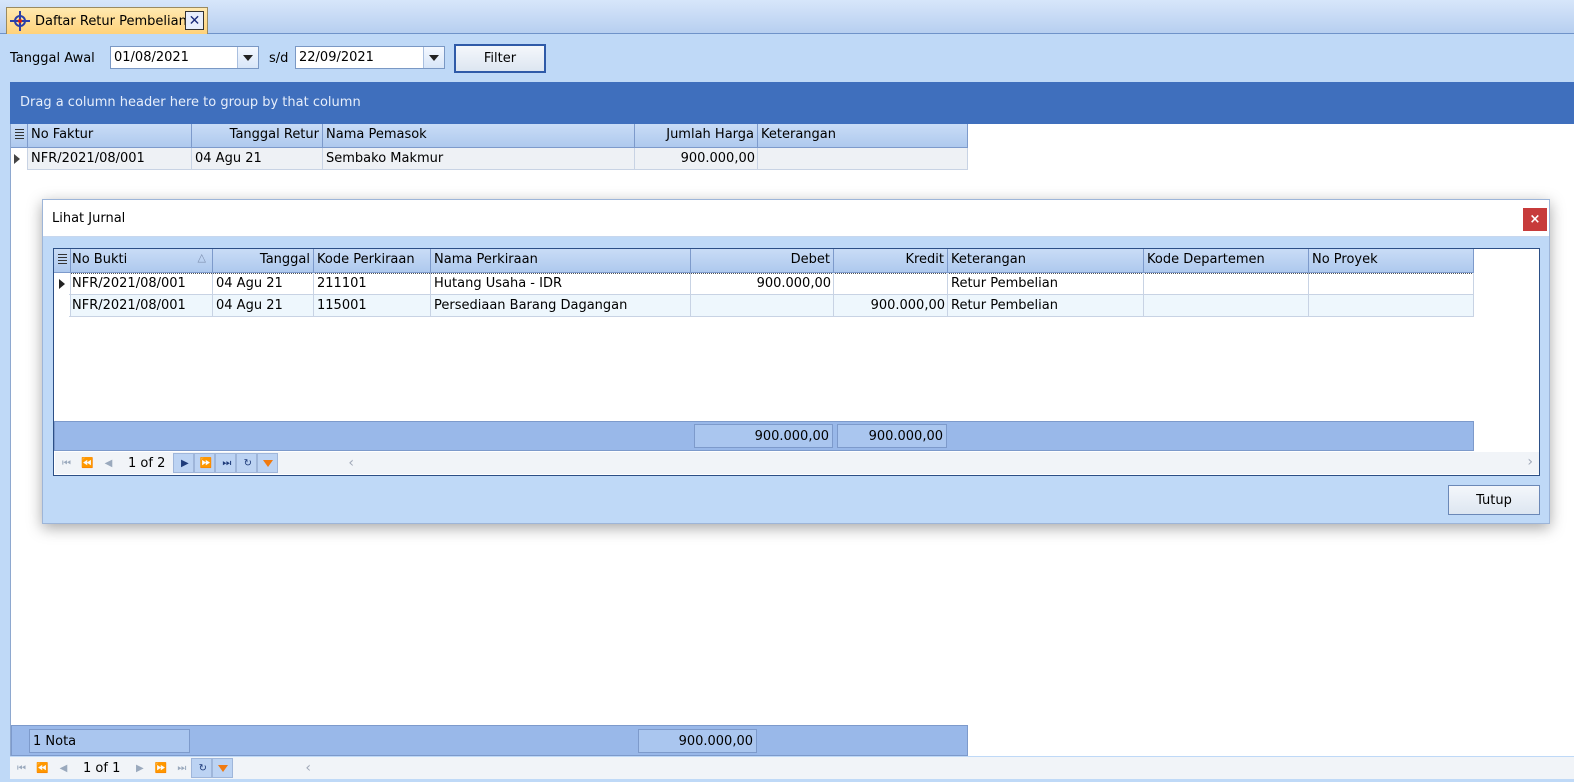  I want to click on main-grid-navigator: ⏮ ⏪ ◀ 1 of 1 ▶ ⏩ ⏭ ↻ ‹, so click(792, 768).